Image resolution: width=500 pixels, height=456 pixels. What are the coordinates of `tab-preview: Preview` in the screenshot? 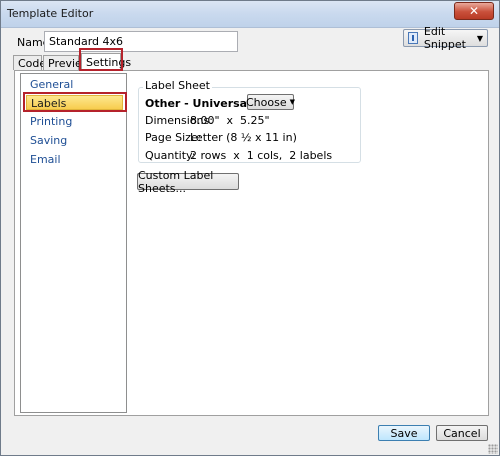 It's located at (67, 62).